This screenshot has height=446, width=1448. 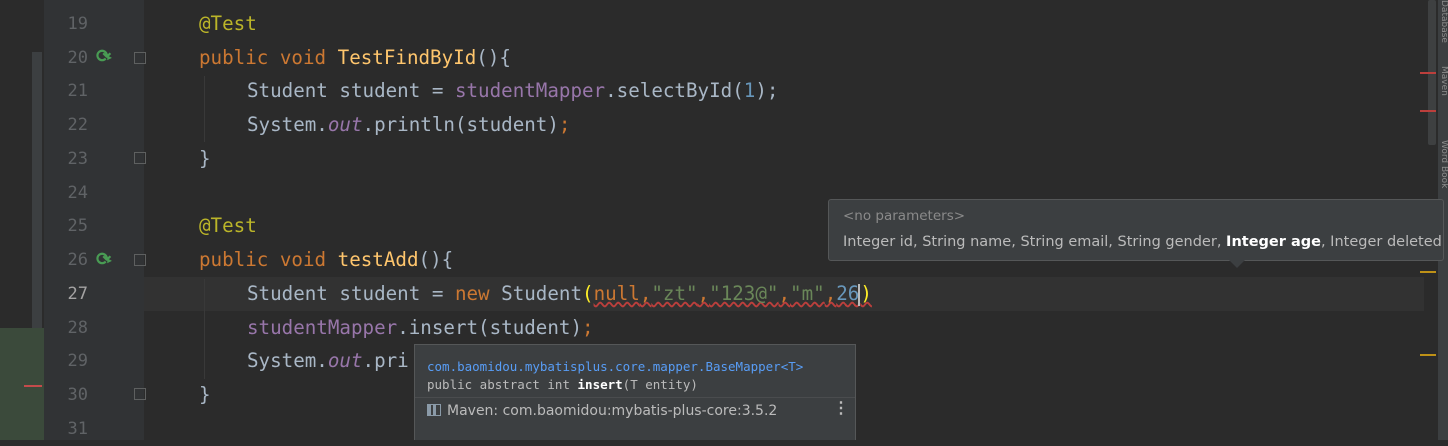 I want to click on code-line: System.out.pri, so click(x=328, y=361).